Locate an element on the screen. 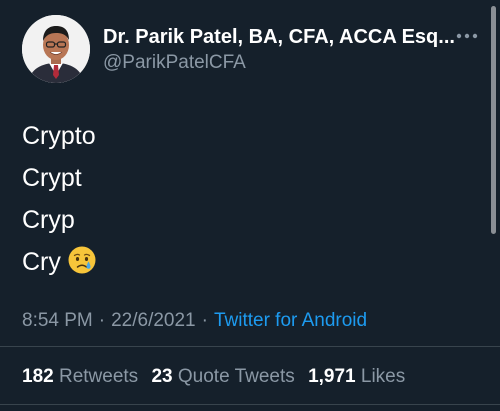  avatar is located at coordinates (56, 49).